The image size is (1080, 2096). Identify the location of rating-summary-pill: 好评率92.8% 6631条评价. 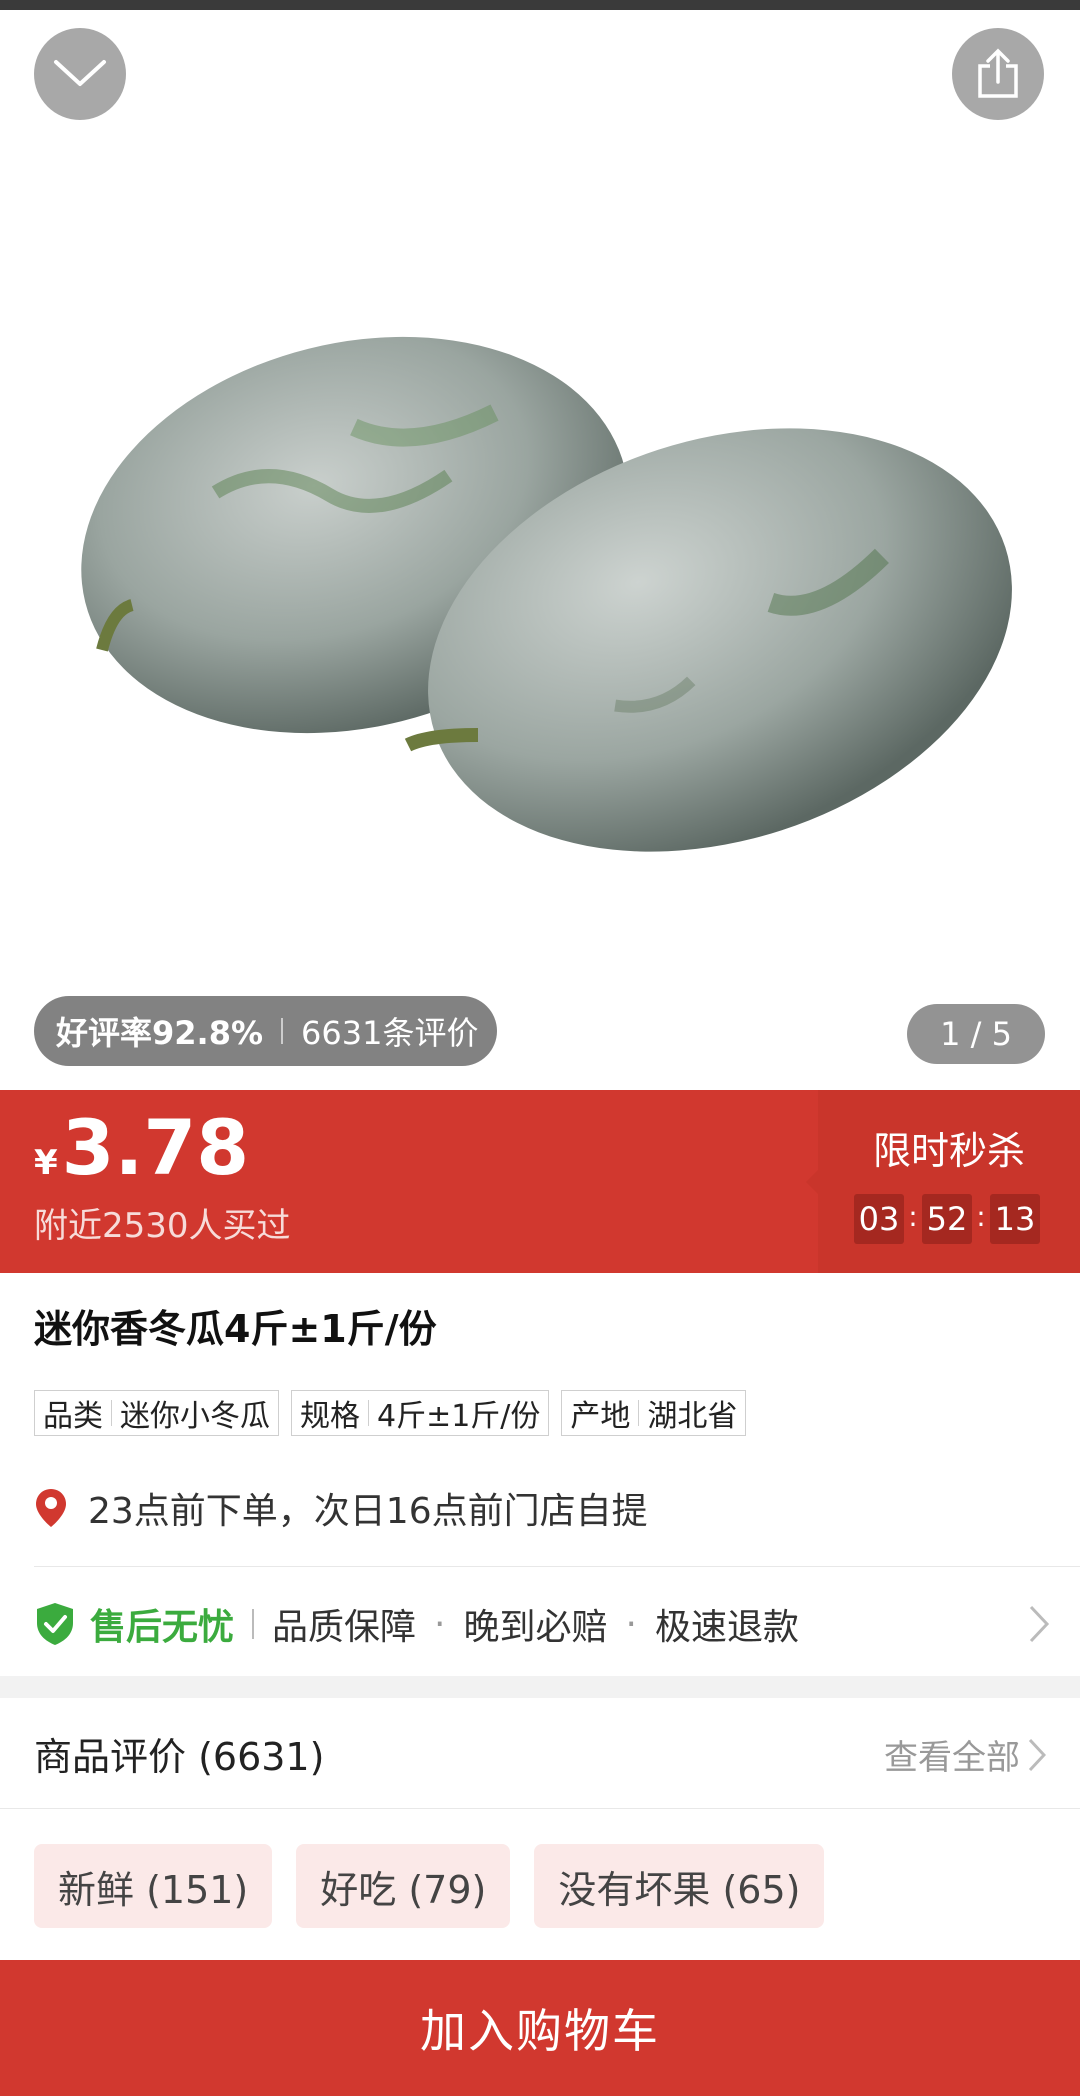
(265, 1031).